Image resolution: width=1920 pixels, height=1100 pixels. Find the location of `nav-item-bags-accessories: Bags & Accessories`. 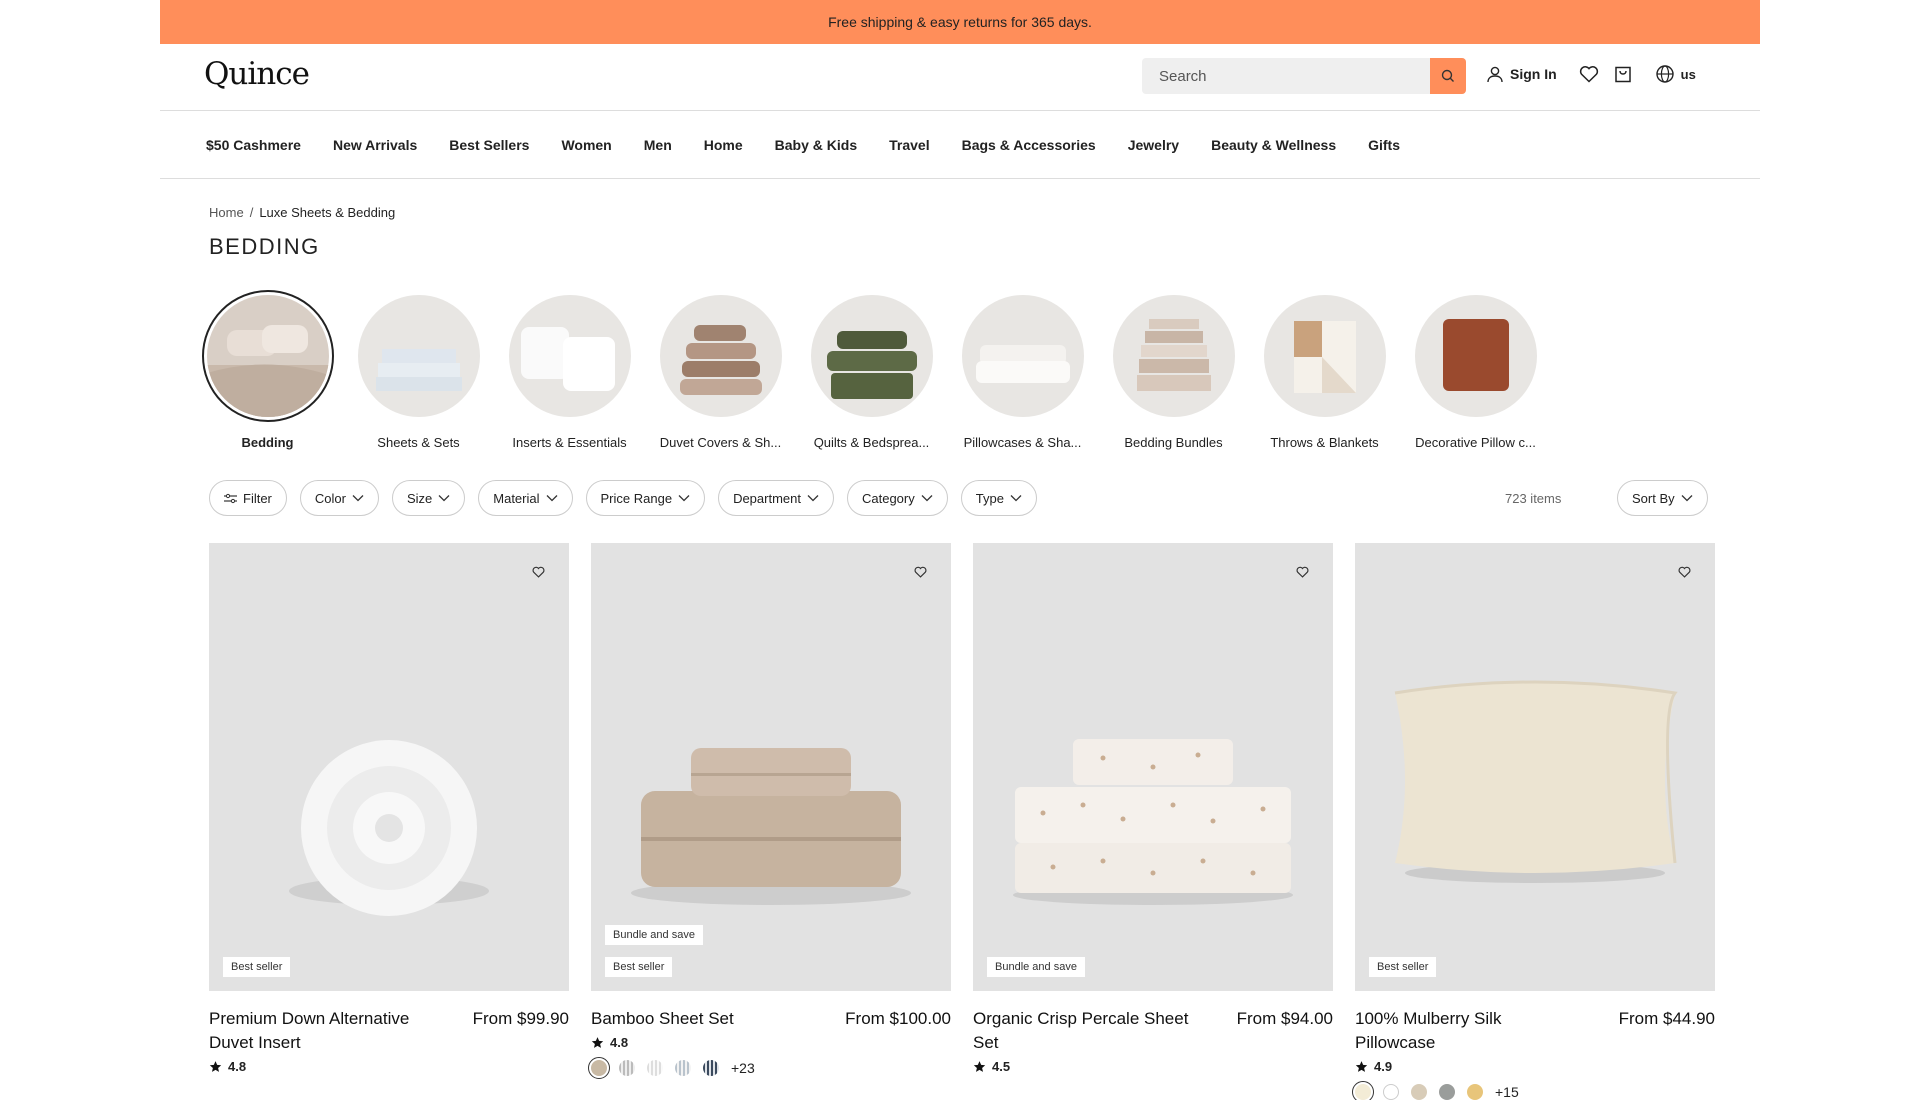

nav-item-bags-accessories: Bags & Accessories is located at coordinates (1029, 145).